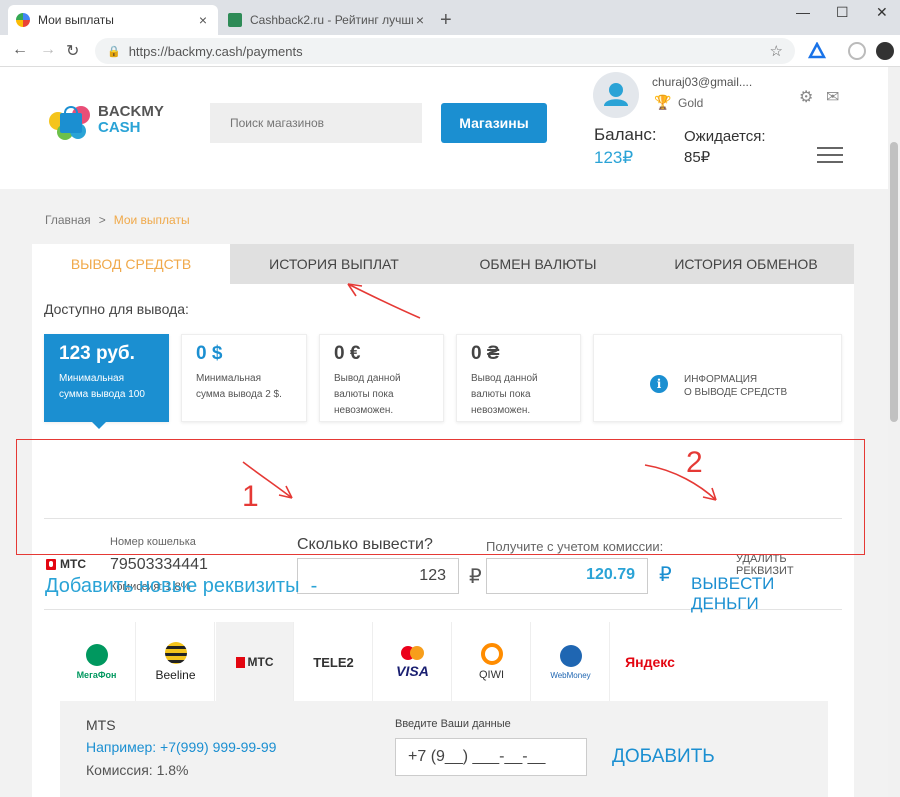  I want to click on provider-megafon: МегаФон, so click(97, 662).